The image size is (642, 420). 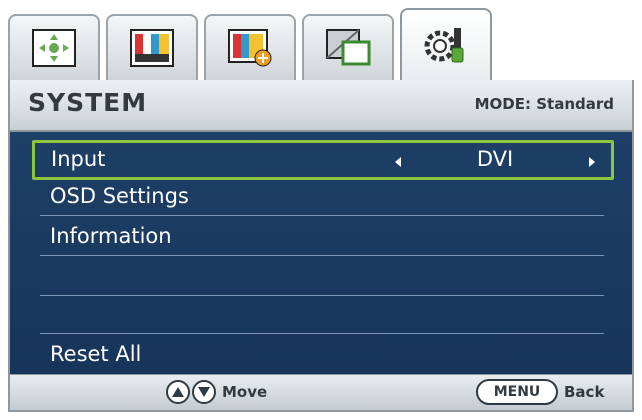 I want to click on menu-item-label: OSD Settings, so click(x=119, y=196).